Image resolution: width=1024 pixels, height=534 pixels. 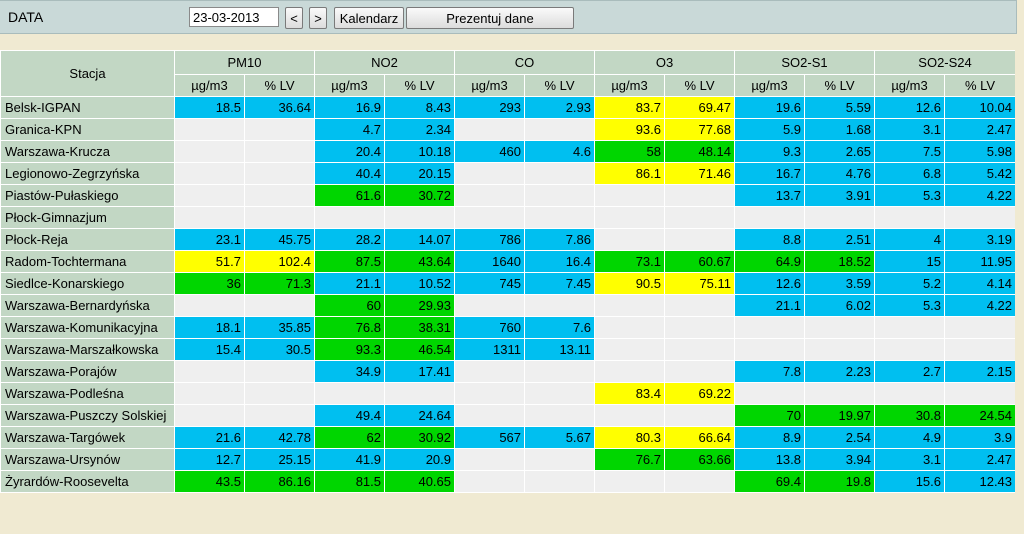 What do you see at coordinates (279, 349) in the screenshot?
I see `percent-lv-cell: 30.5` at bounding box center [279, 349].